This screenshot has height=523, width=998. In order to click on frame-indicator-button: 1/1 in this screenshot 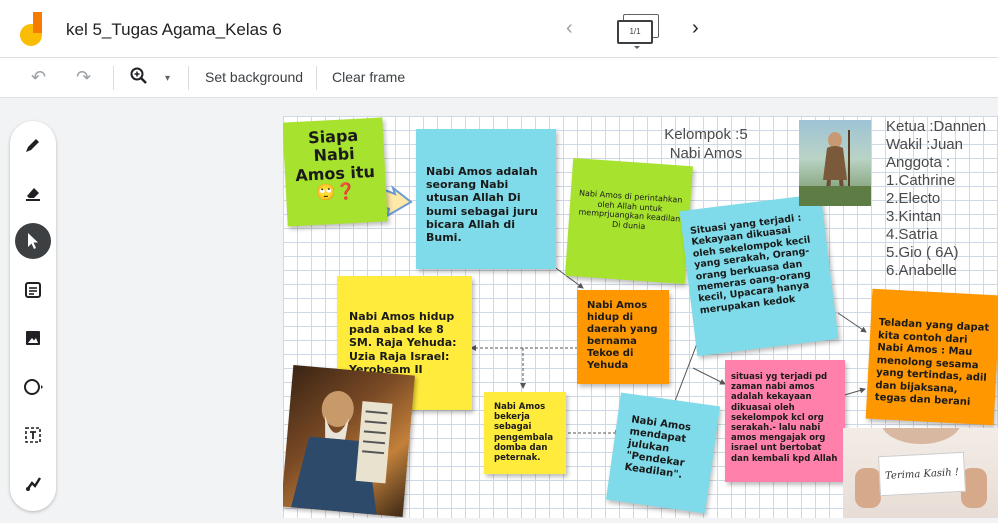, I will do `click(638, 31)`.